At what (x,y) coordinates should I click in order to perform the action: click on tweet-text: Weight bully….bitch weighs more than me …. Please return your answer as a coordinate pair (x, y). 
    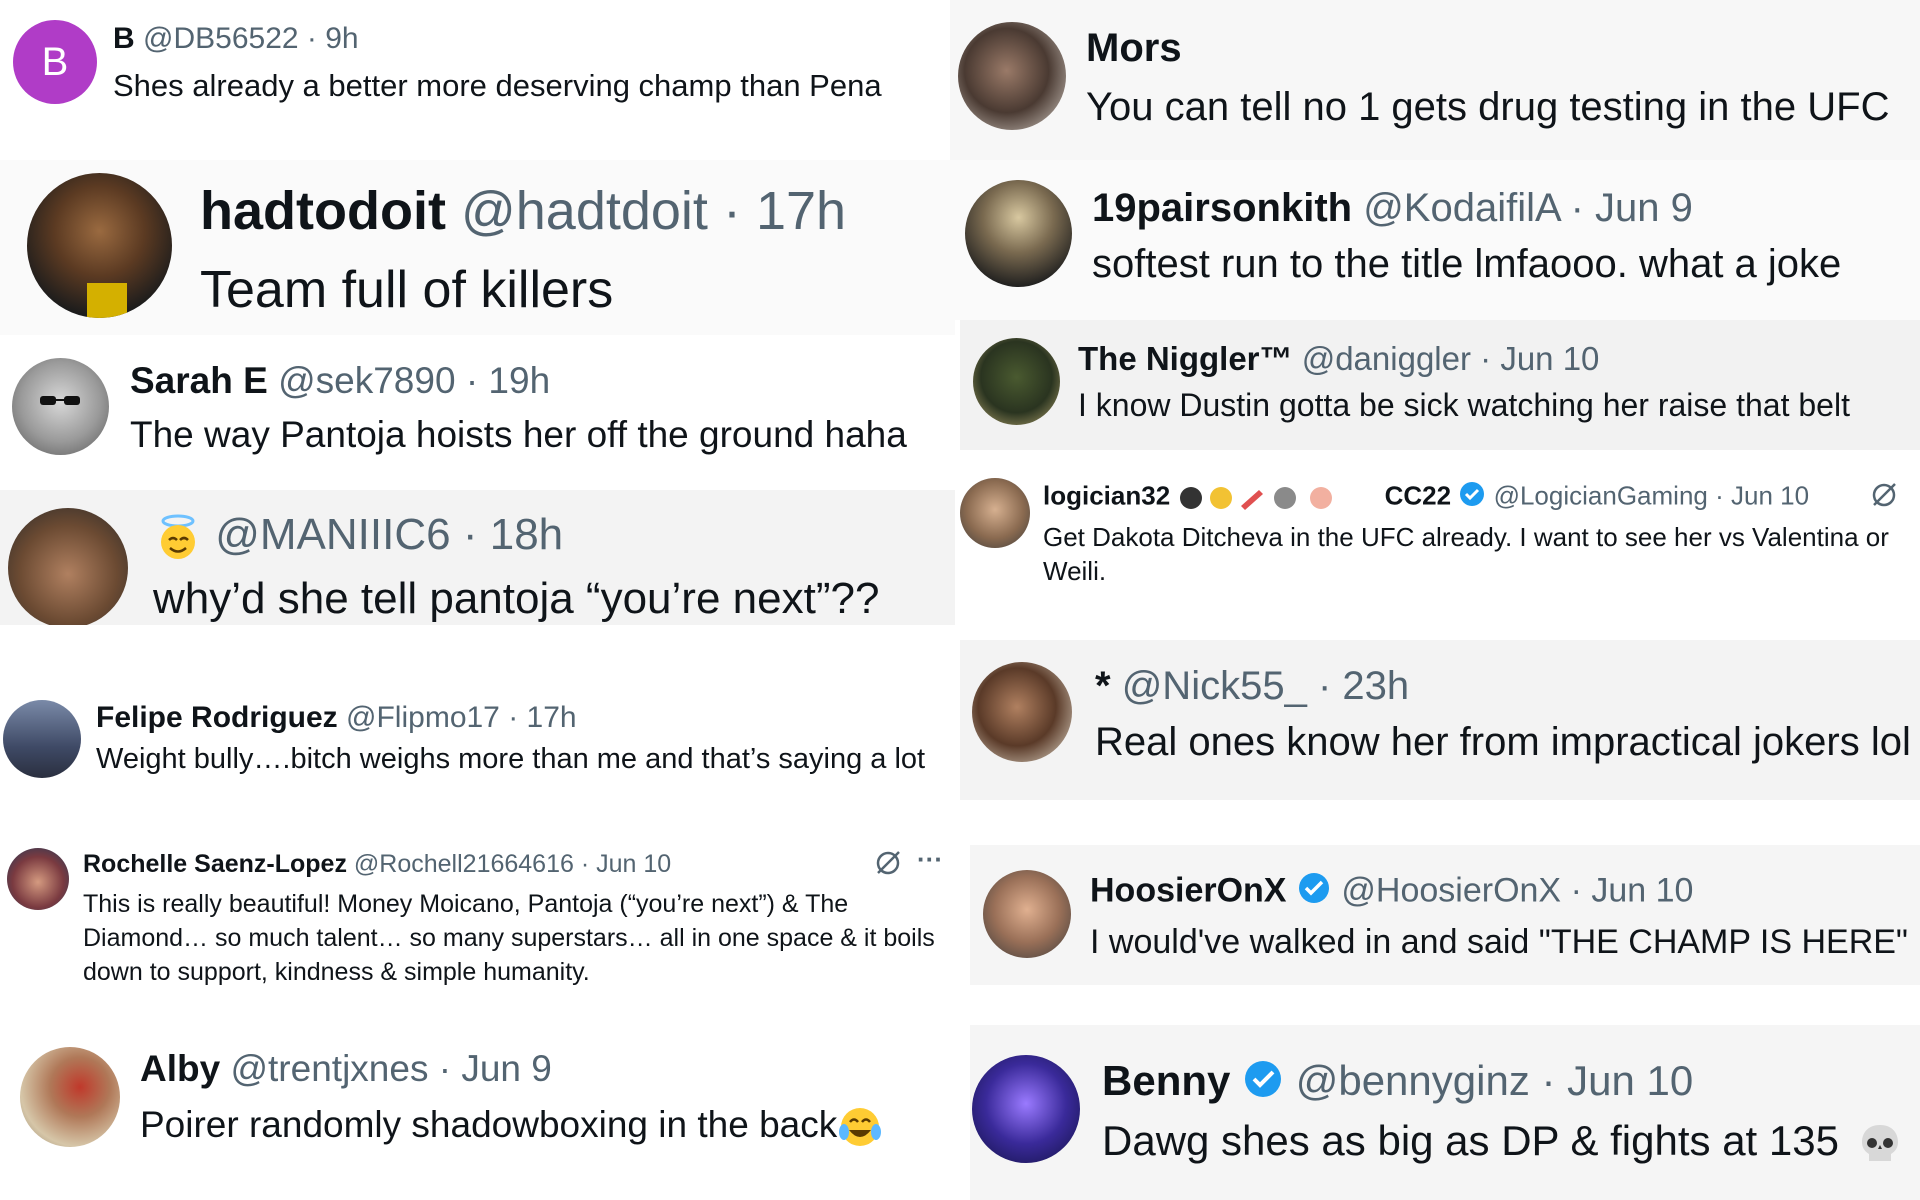
    Looking at the image, I should click on (511, 759).